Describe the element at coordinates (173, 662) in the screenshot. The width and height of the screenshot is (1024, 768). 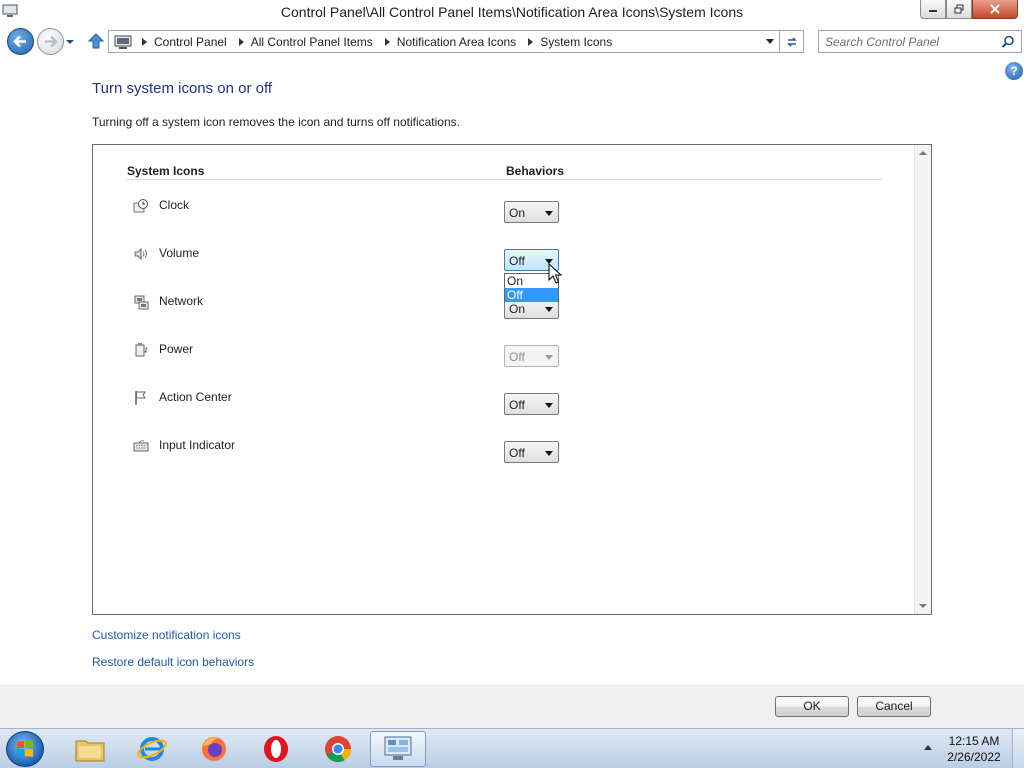
I see `restore-default-behaviors-link: Restore default icon behaviors` at that location.